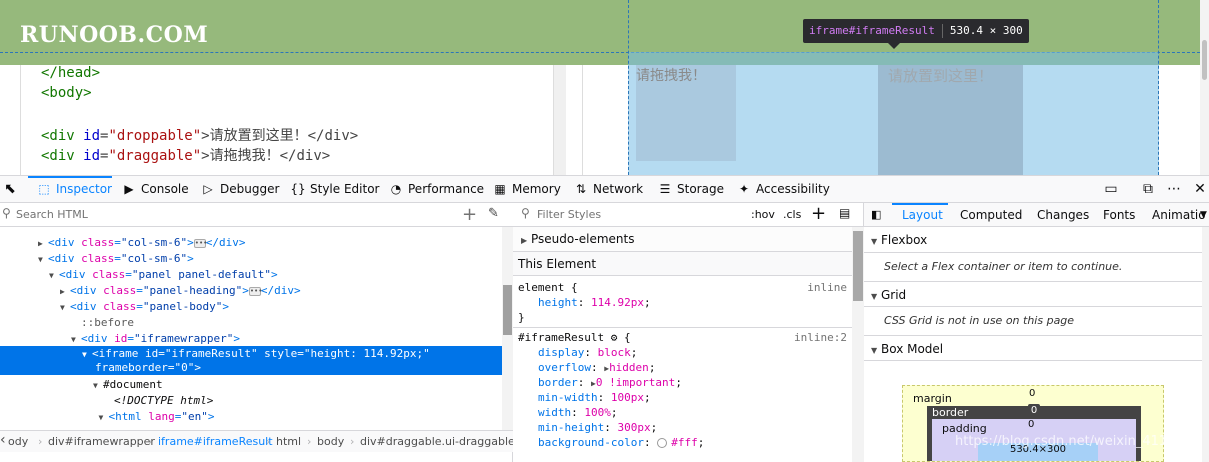  What do you see at coordinates (251, 339) in the screenshot?
I see `markup-node: ▼ <div id="iframewrapper">` at bounding box center [251, 339].